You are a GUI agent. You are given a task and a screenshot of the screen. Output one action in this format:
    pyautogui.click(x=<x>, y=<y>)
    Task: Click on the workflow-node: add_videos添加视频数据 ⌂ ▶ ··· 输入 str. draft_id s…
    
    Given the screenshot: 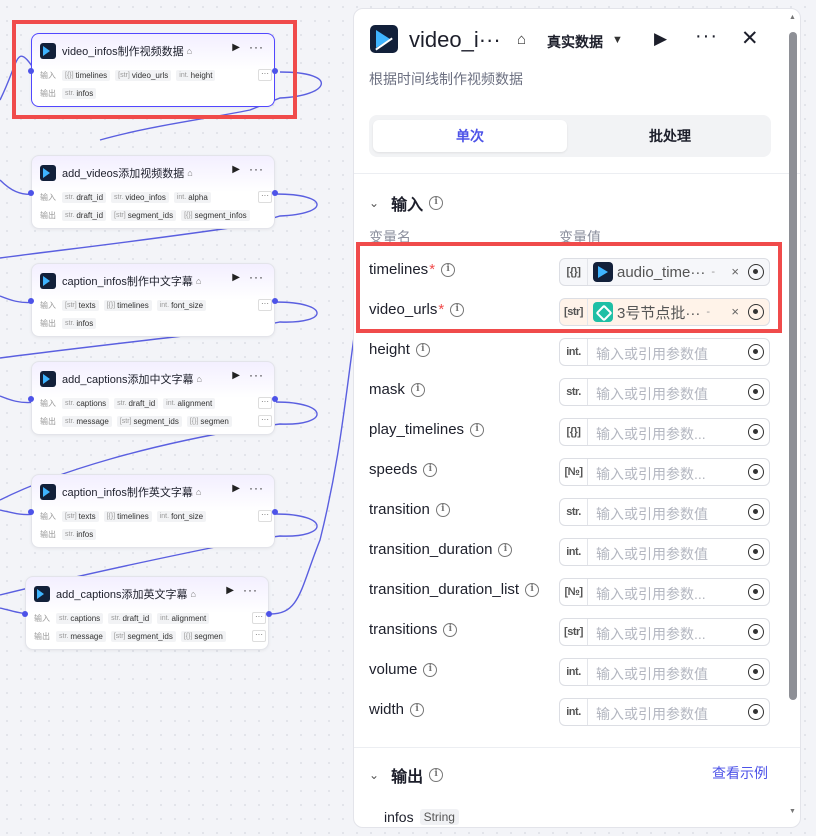 What is the action you would take?
    pyautogui.click(x=153, y=192)
    